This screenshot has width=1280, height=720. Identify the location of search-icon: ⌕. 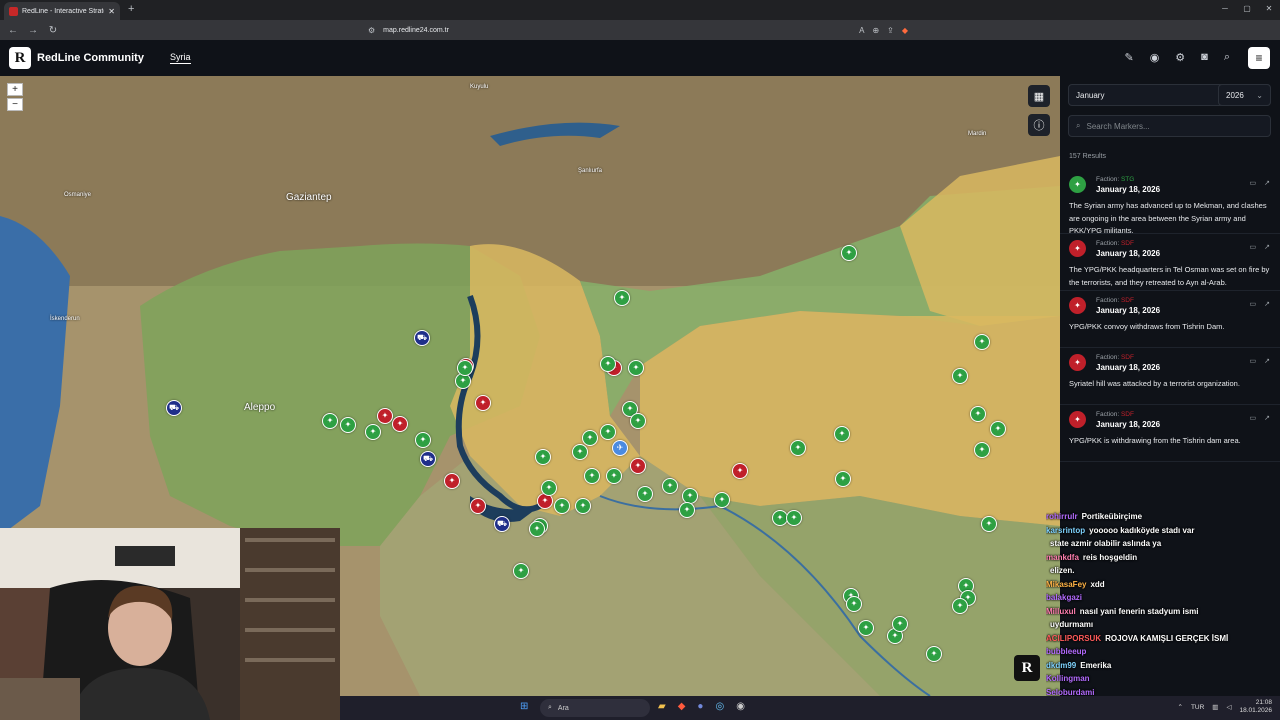
(1227, 57).